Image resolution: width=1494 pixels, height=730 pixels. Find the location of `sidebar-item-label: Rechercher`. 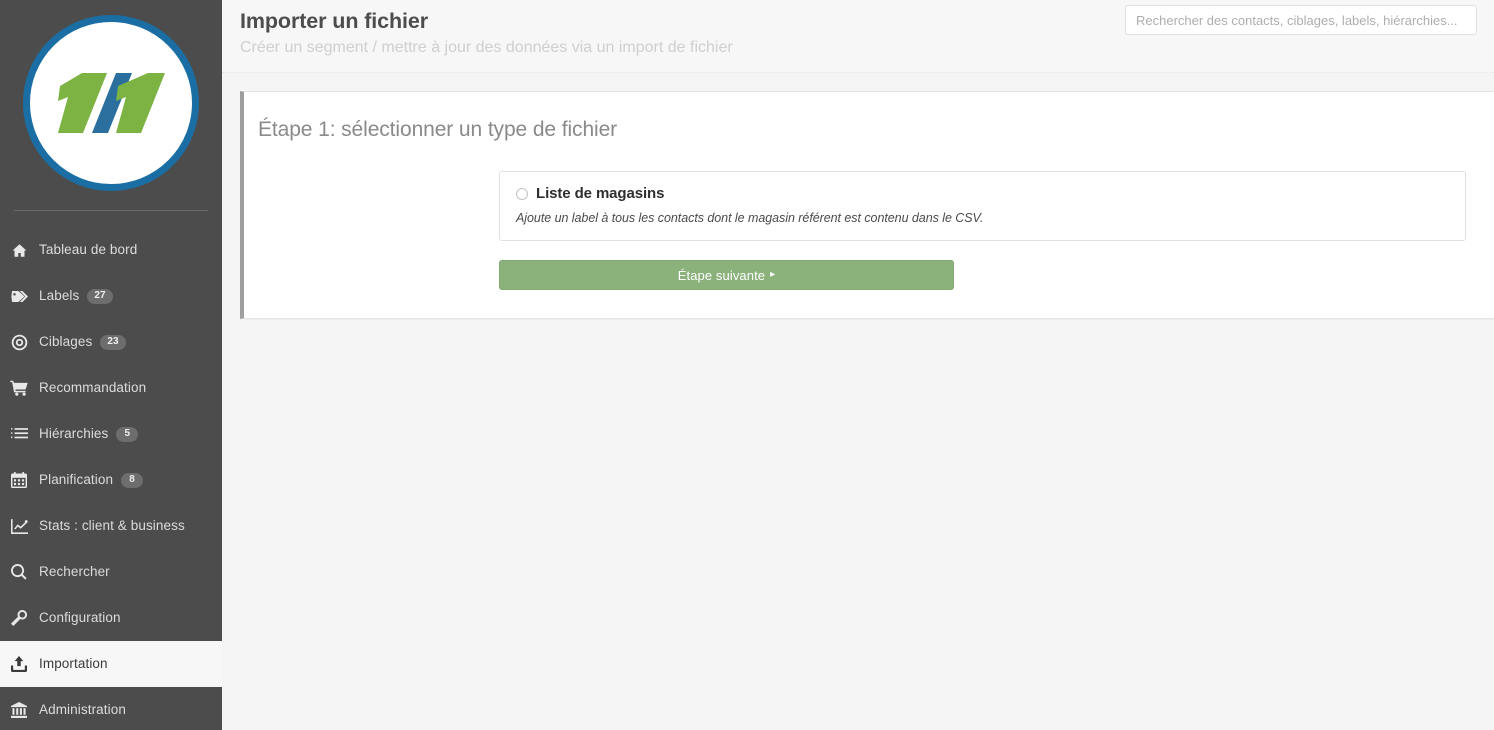

sidebar-item-label: Rechercher is located at coordinates (74, 572).